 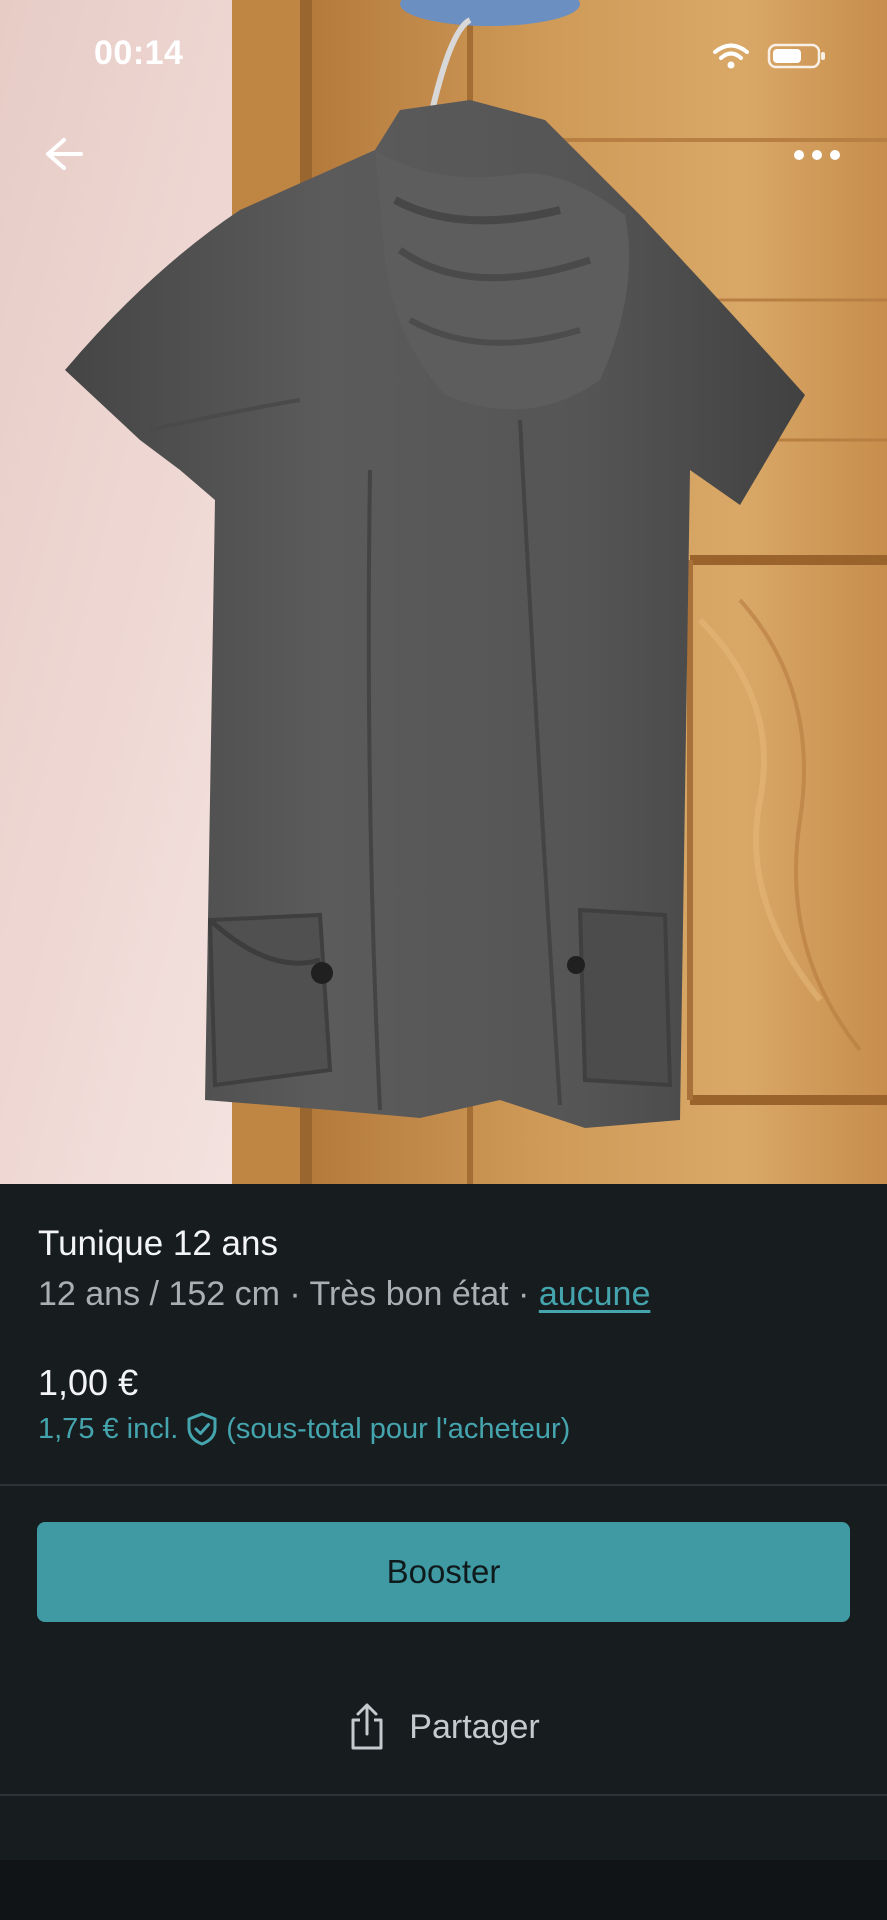 What do you see at coordinates (474, 1726) in the screenshot?
I see `share-label: Partager` at bounding box center [474, 1726].